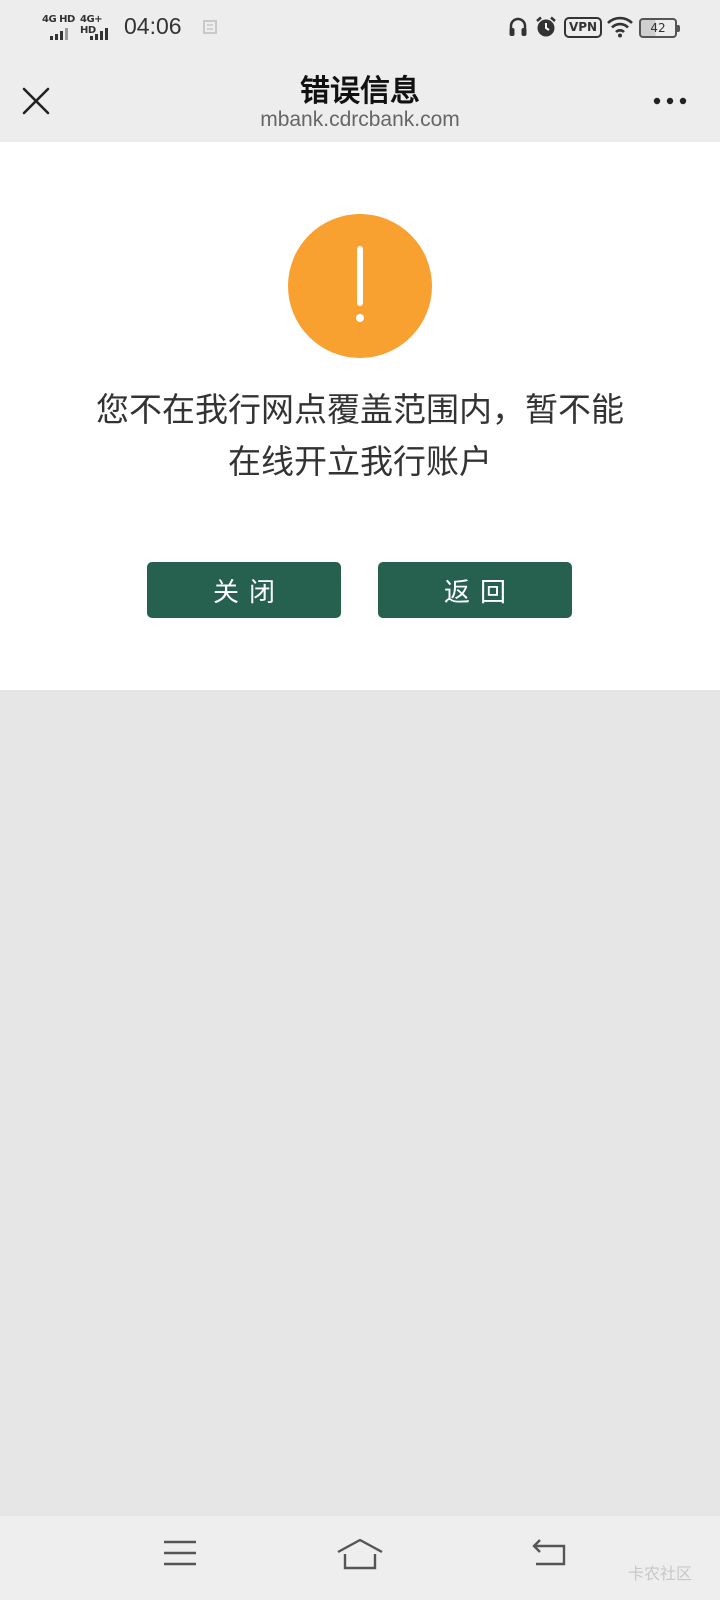 Image resolution: width=720 pixels, height=1600 pixels. What do you see at coordinates (546, 26) in the screenshot?
I see `alarm-icon` at bounding box center [546, 26].